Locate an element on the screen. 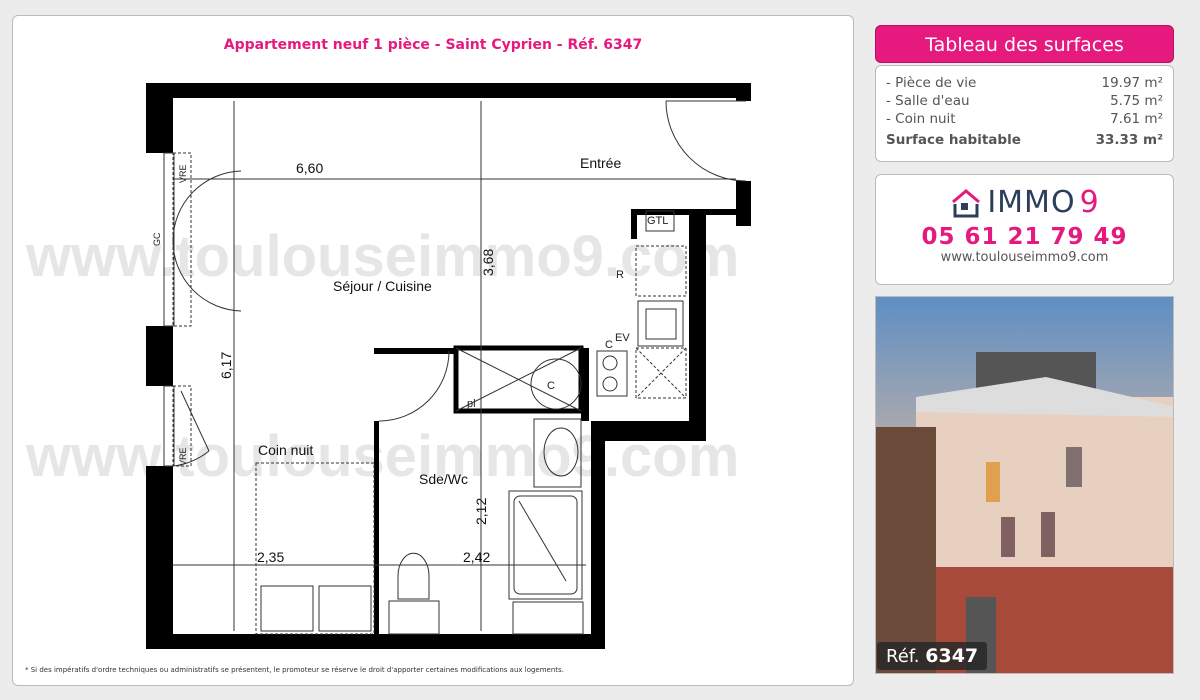 The width and height of the screenshot is (1200, 700). symbol-gtl: GTL is located at coordinates (657, 221).